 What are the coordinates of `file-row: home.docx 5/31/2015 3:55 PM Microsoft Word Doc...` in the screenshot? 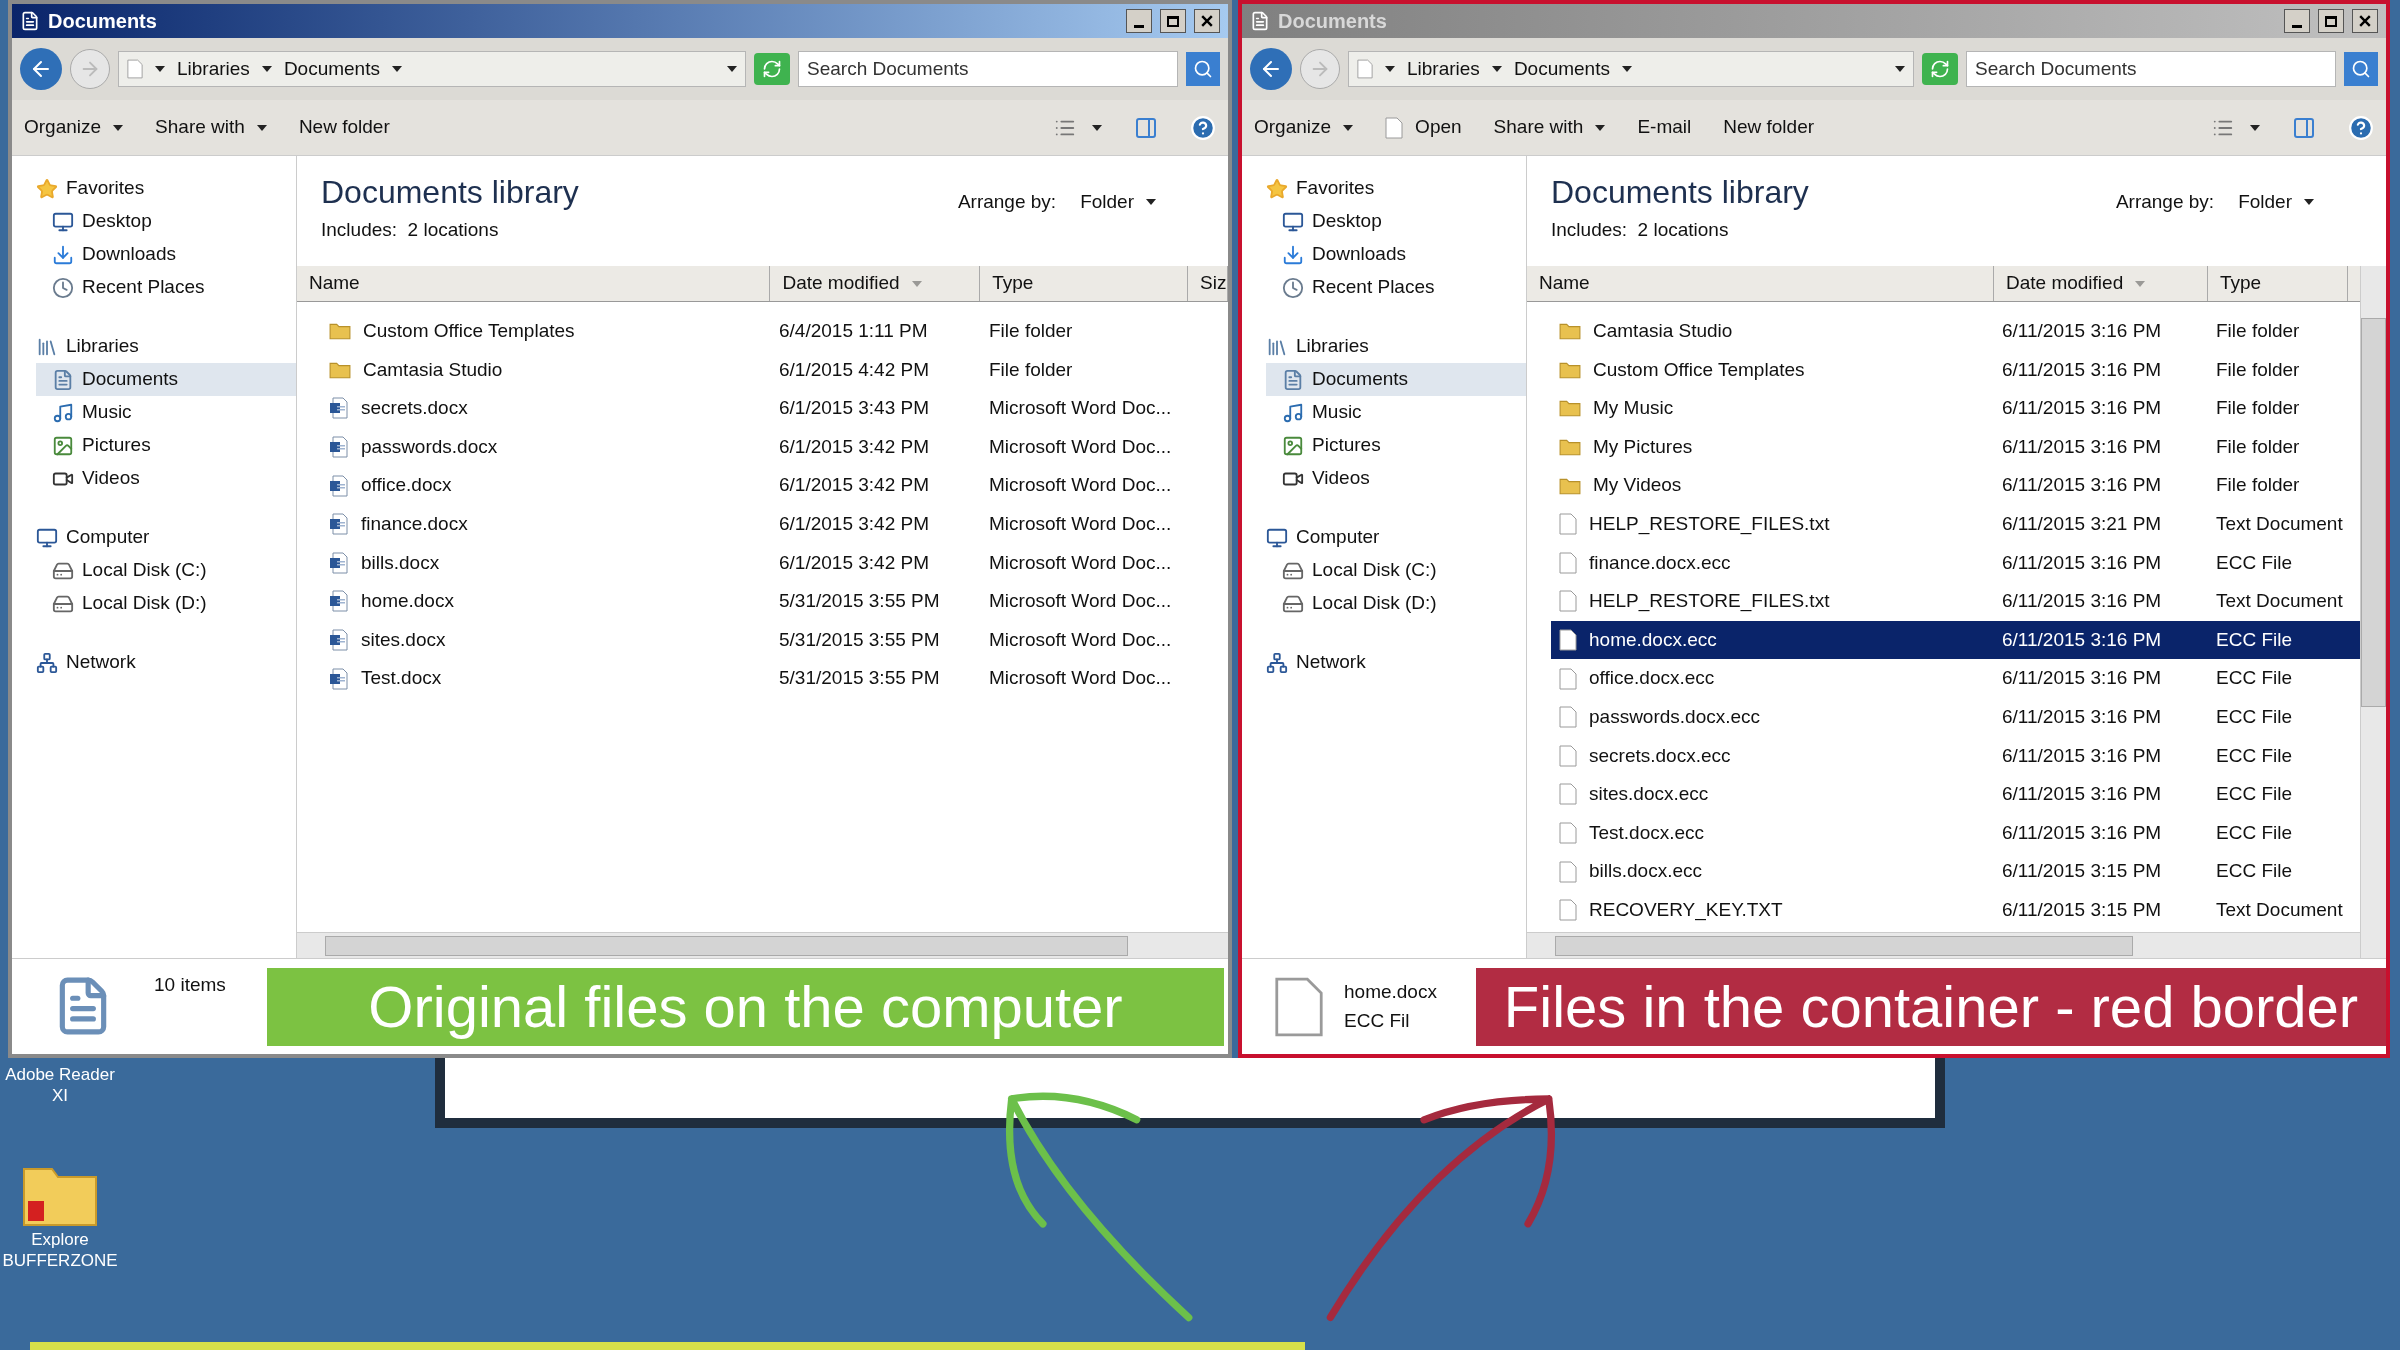 It's located at (774, 601).